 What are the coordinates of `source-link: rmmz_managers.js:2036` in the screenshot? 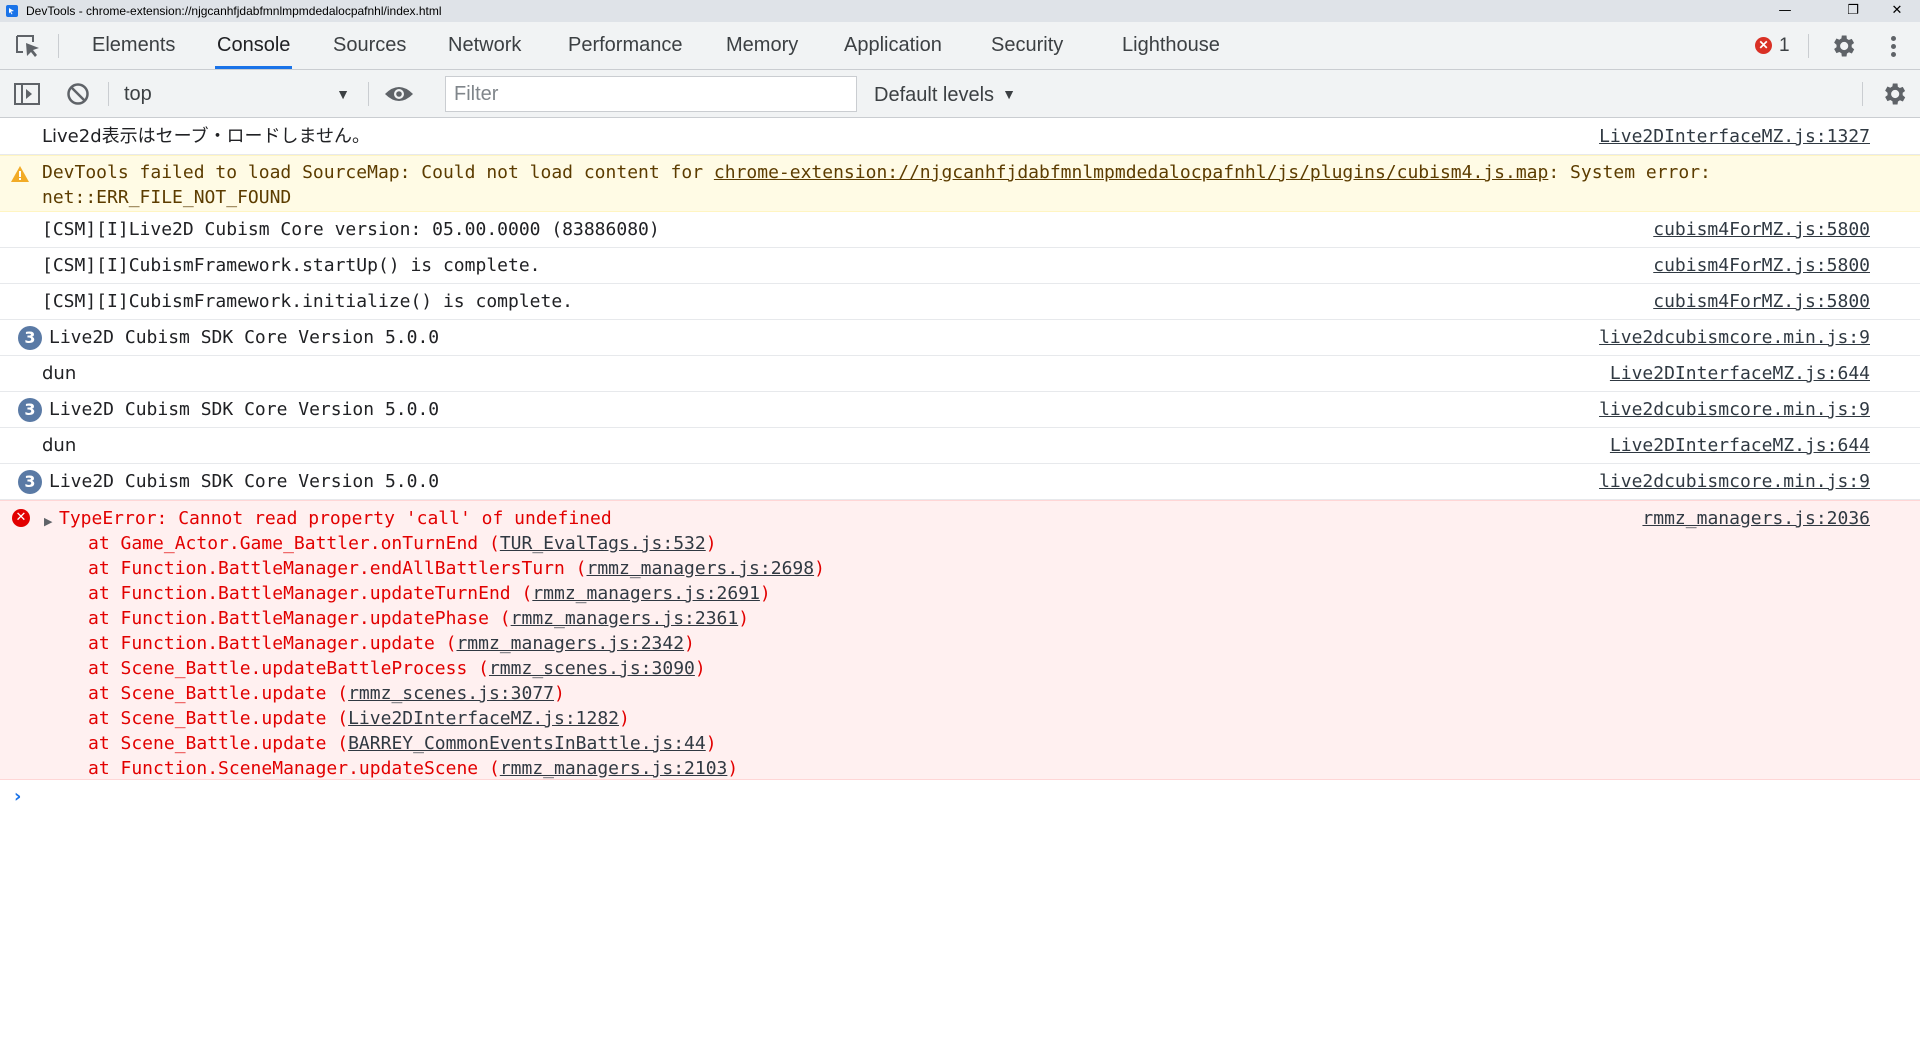 It's located at (1756, 518).